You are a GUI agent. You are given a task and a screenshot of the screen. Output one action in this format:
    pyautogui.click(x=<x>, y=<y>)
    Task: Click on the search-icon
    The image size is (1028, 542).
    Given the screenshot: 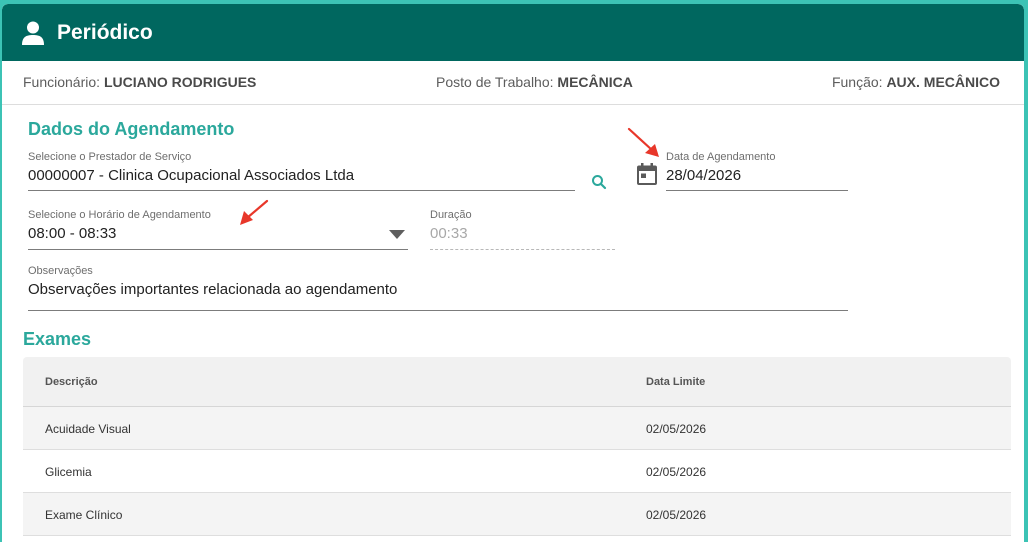 What is the action you would take?
    pyautogui.click(x=599, y=182)
    